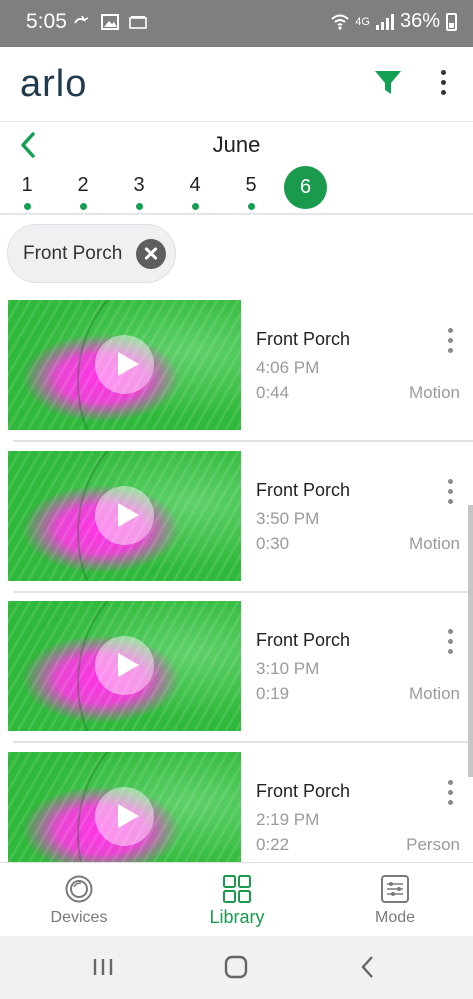 The width and height of the screenshot is (473, 999). What do you see at coordinates (395, 889) in the screenshot?
I see `mode-icon` at bounding box center [395, 889].